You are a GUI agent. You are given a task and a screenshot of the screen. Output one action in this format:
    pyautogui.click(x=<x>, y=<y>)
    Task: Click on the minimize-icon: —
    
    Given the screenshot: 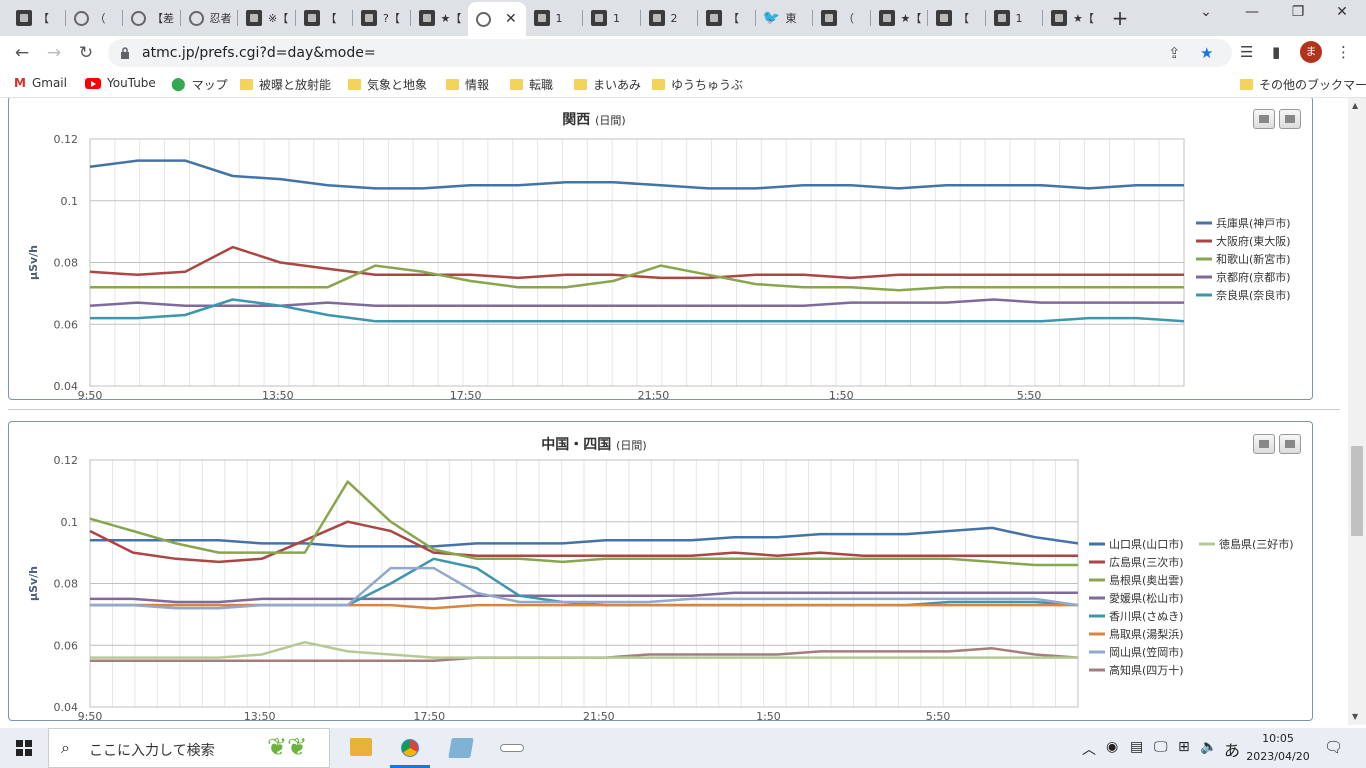 What is the action you would take?
    pyautogui.click(x=1252, y=12)
    